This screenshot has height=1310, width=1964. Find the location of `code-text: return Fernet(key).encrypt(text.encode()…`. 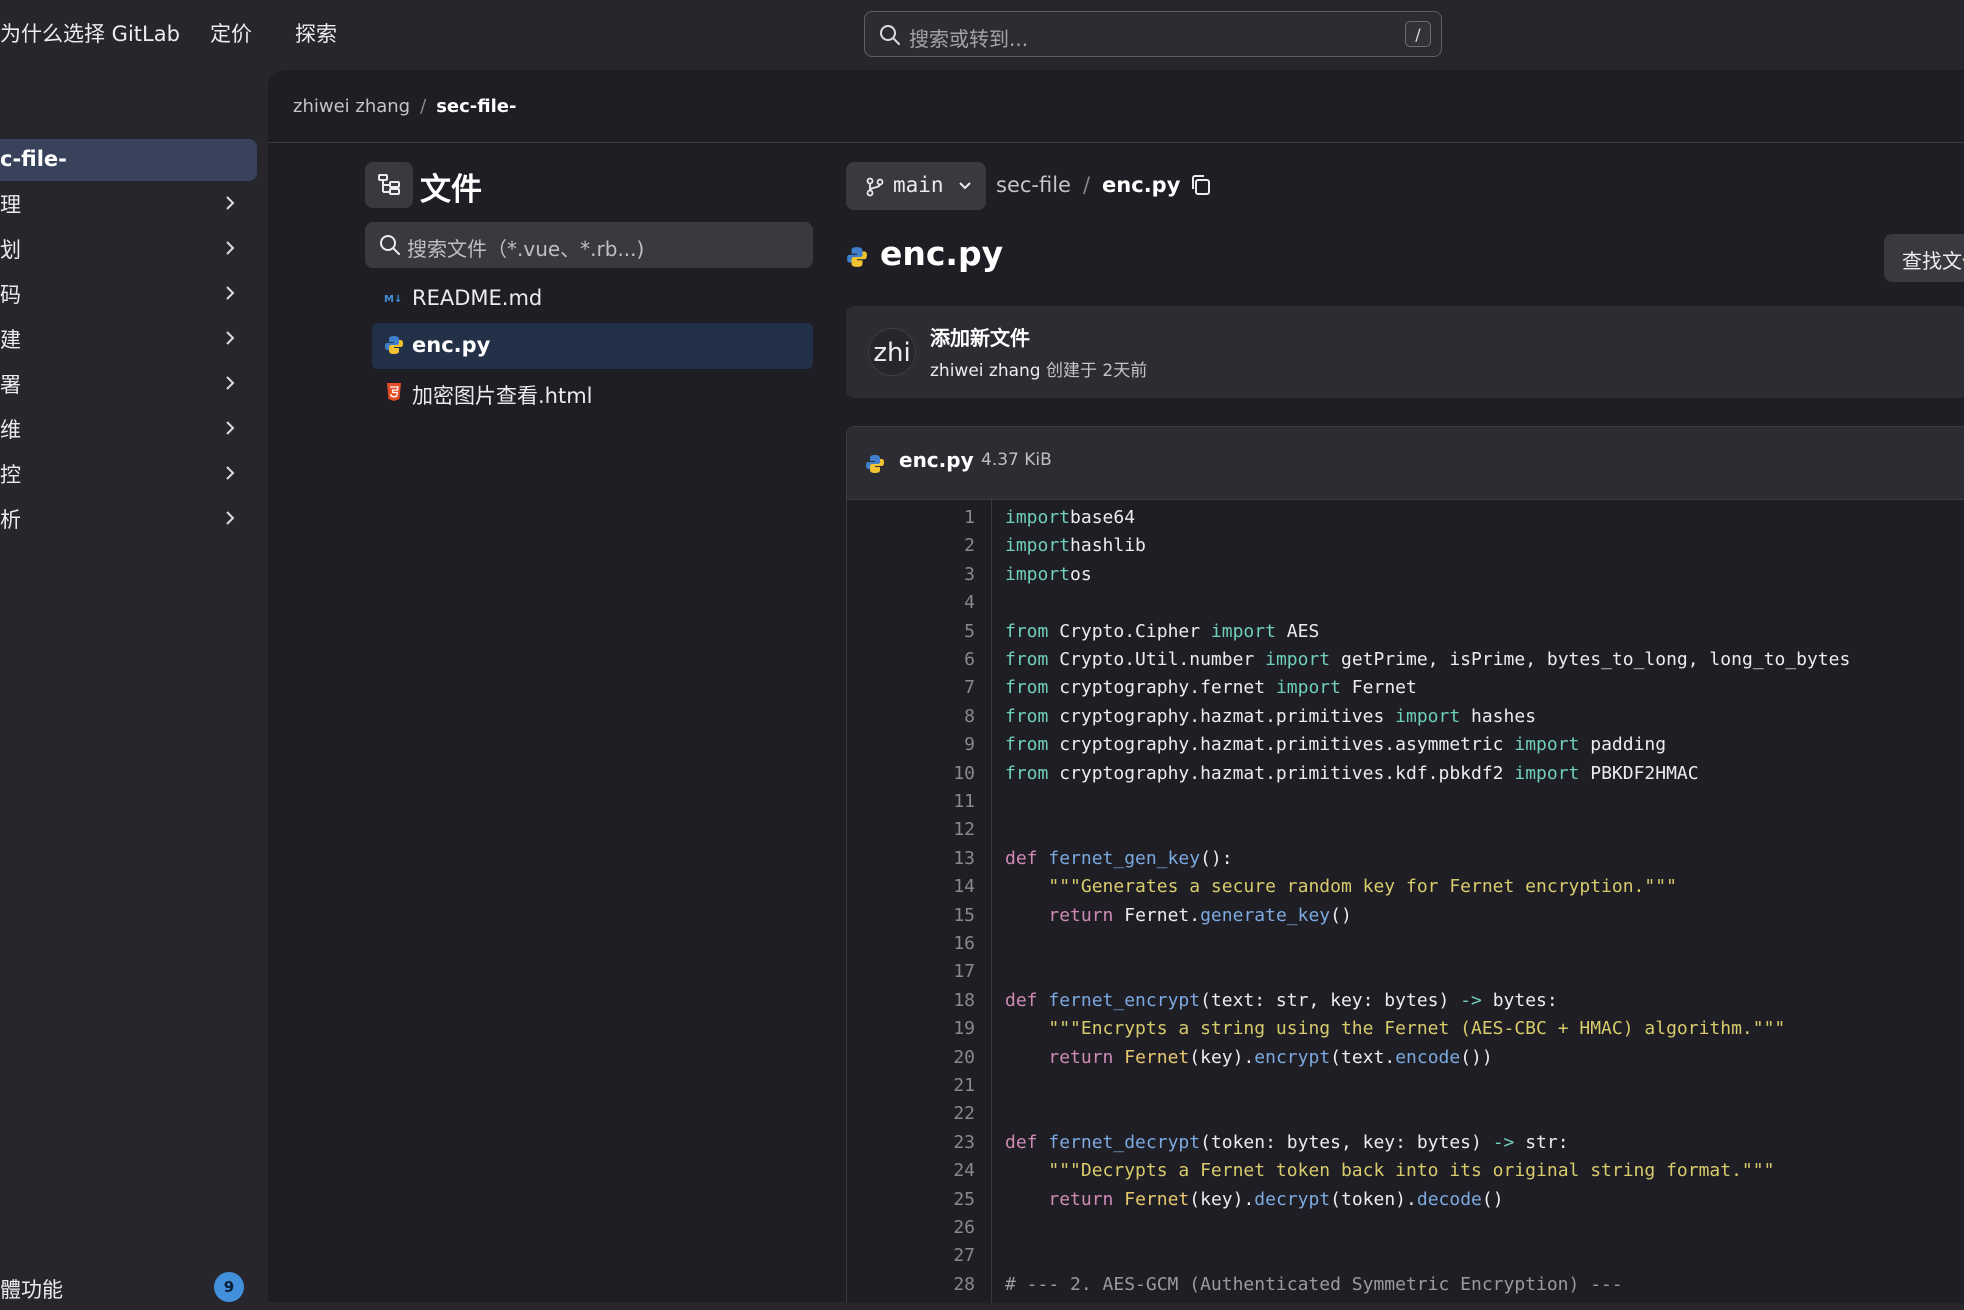

code-text: return Fernet(key).encrypt(text.encode()… is located at coordinates (1248, 1058).